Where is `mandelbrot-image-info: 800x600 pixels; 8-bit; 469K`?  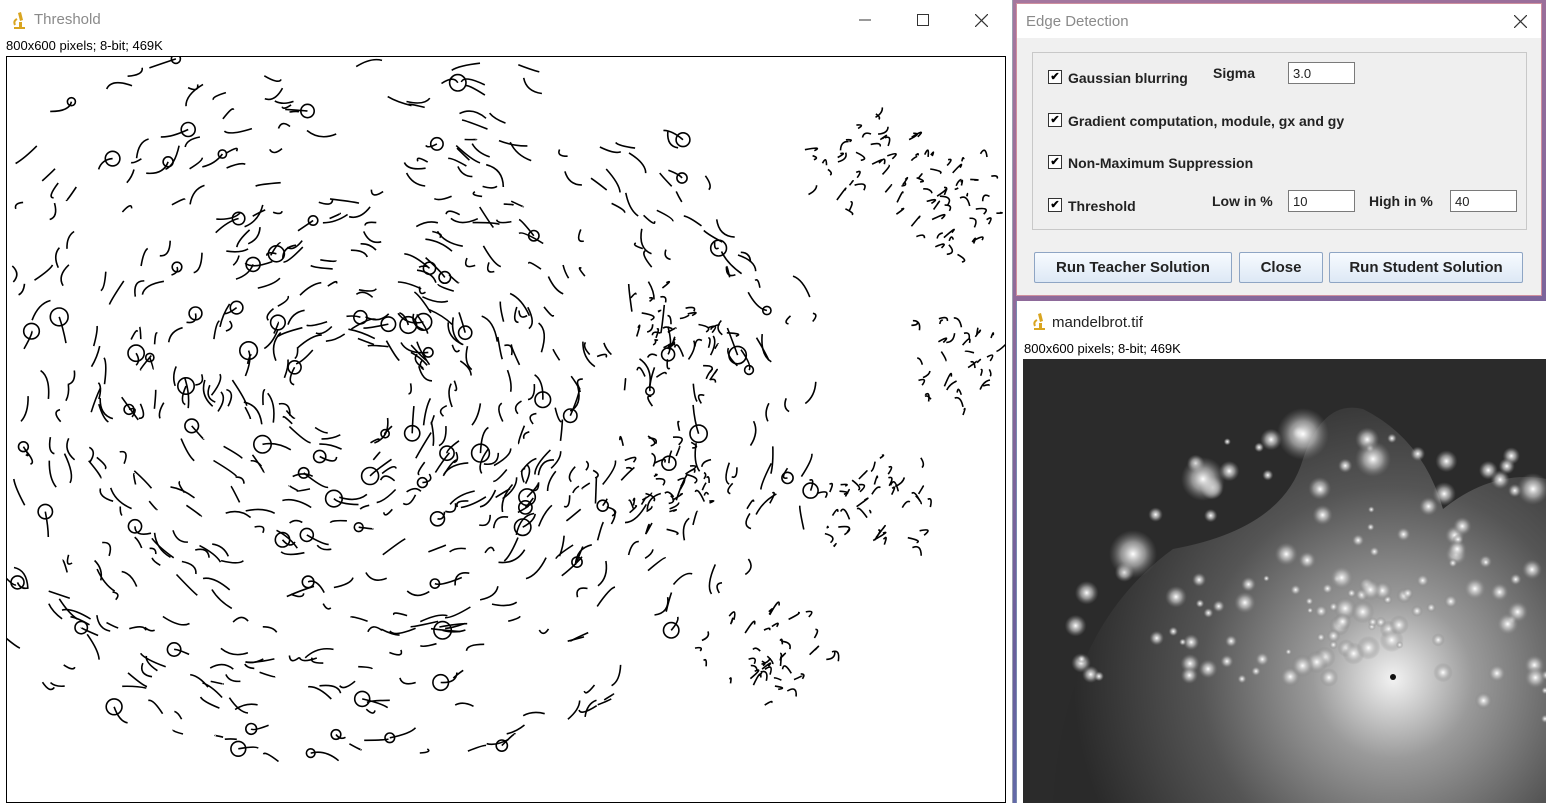 mandelbrot-image-info: 800x600 pixels; 8-bit; 469K is located at coordinates (1102, 348).